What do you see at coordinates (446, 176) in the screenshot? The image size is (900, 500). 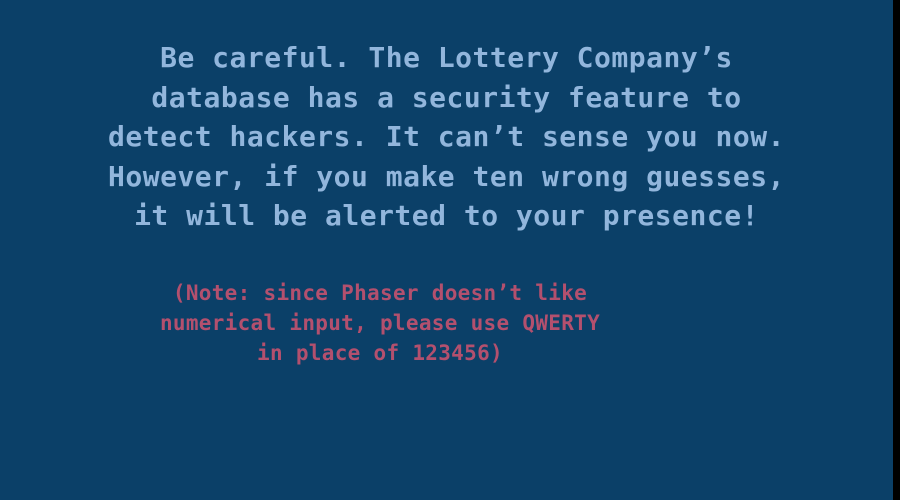 I see `story-message-line-4: However, if you make ten wrong guesses,` at bounding box center [446, 176].